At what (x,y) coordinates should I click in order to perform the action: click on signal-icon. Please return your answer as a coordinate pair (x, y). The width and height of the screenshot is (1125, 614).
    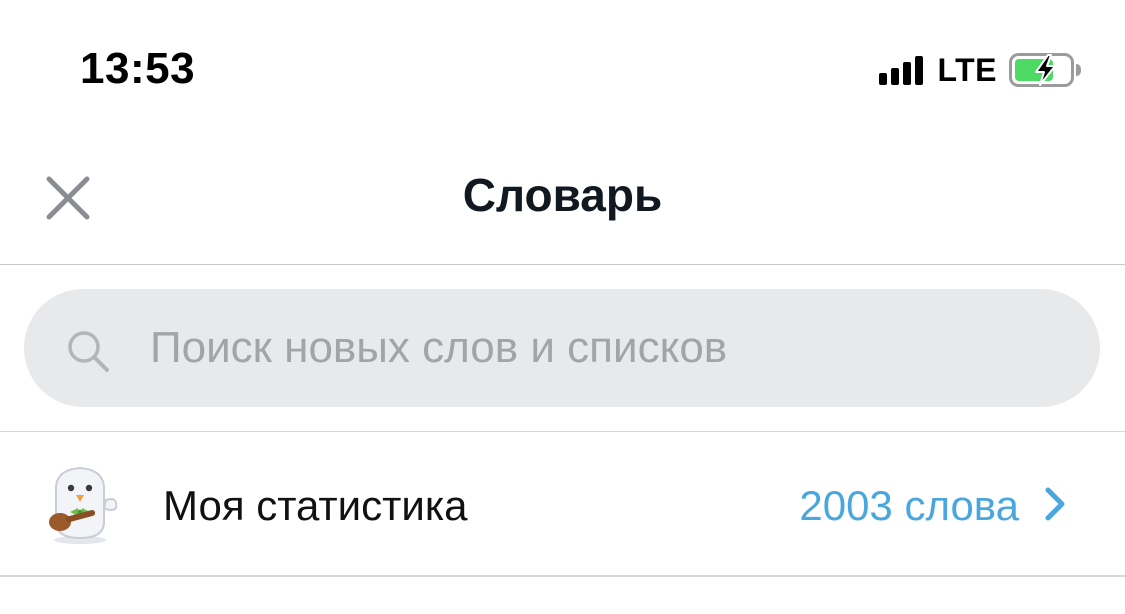
    Looking at the image, I should click on (903, 70).